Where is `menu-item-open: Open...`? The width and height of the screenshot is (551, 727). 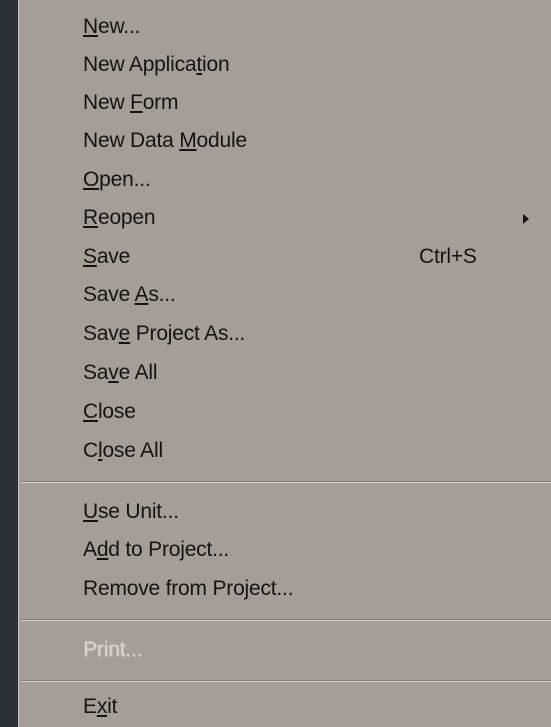 menu-item-open: Open... is located at coordinates (313, 180).